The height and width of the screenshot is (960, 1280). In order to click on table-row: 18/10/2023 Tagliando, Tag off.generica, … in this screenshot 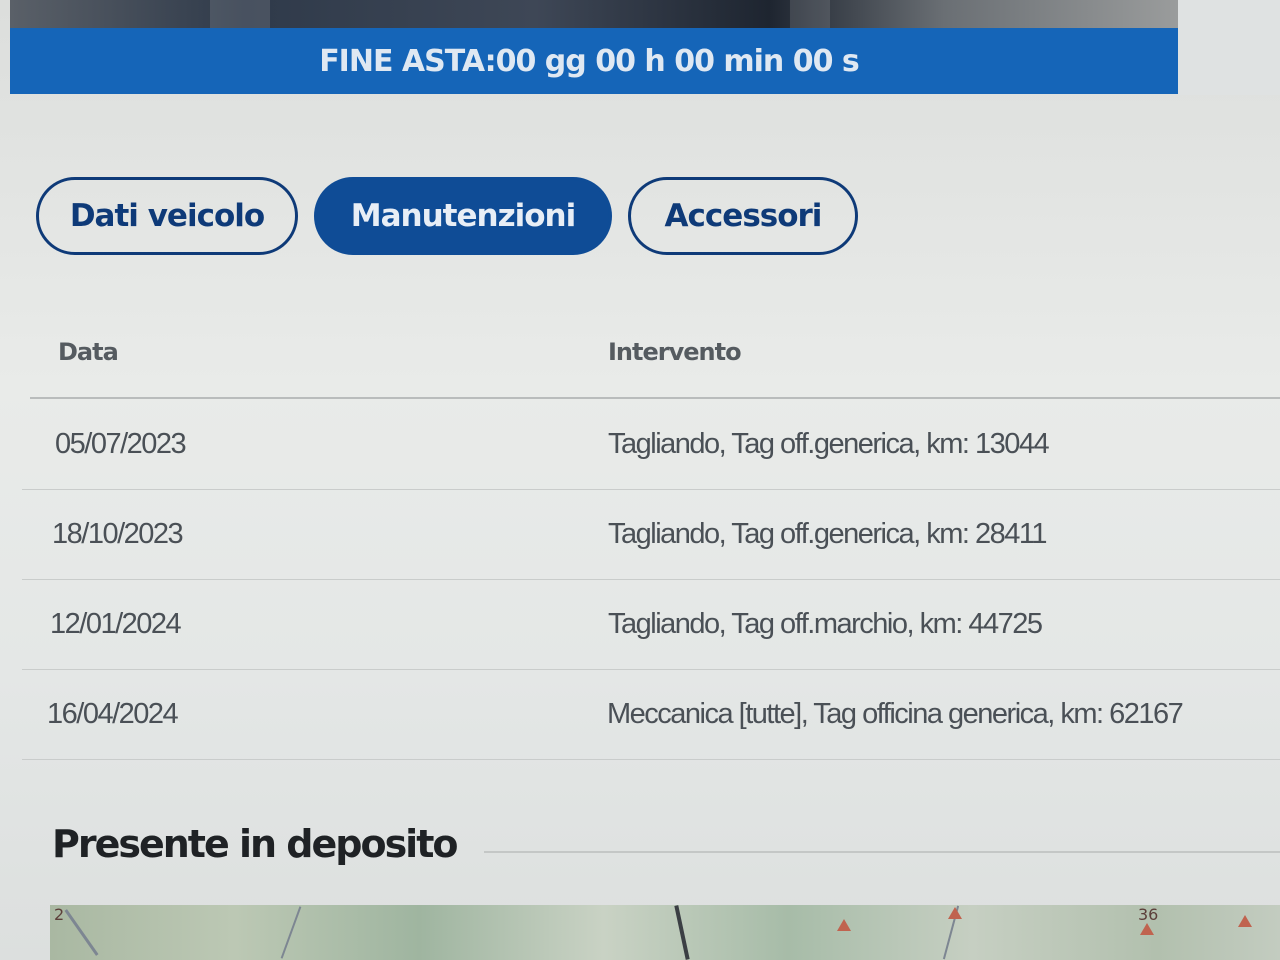, I will do `click(640, 535)`.